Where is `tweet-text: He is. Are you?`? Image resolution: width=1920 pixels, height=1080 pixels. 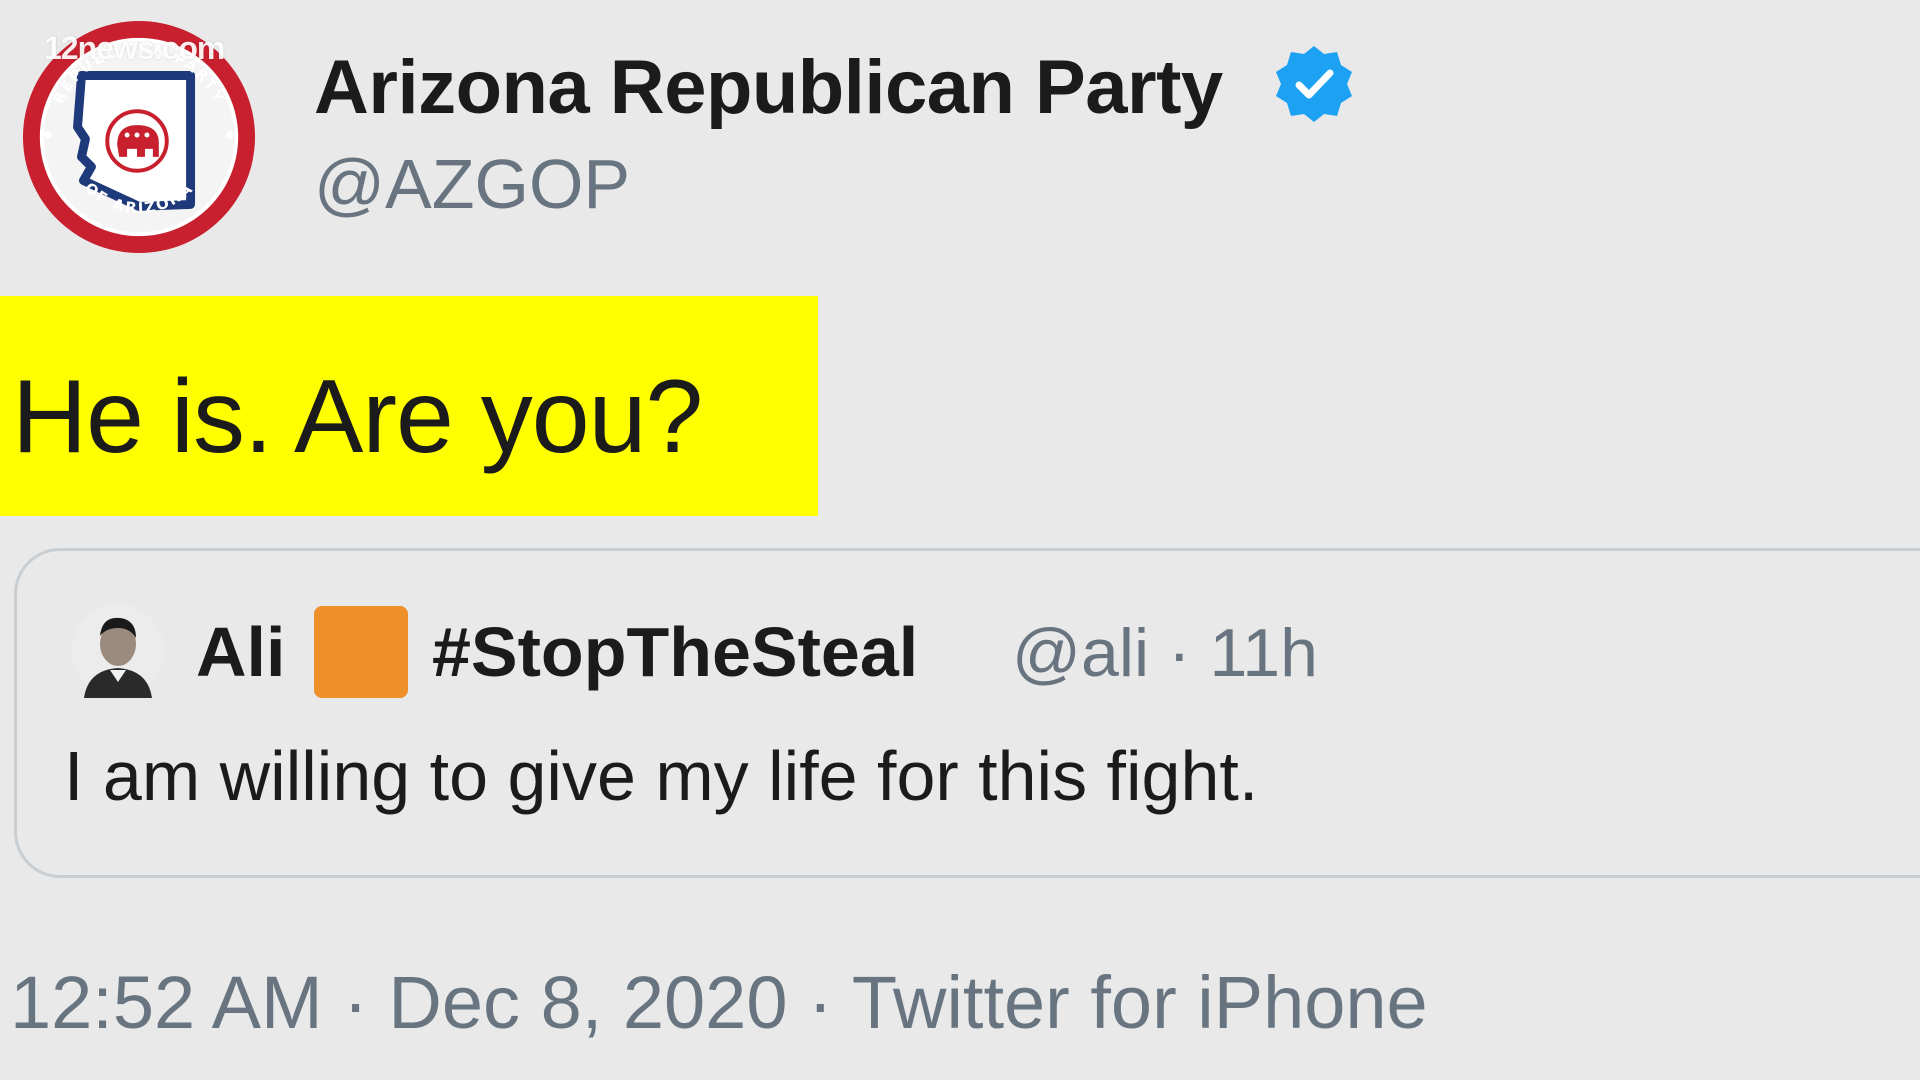
tweet-text: He is. Are you? is located at coordinates (357, 417).